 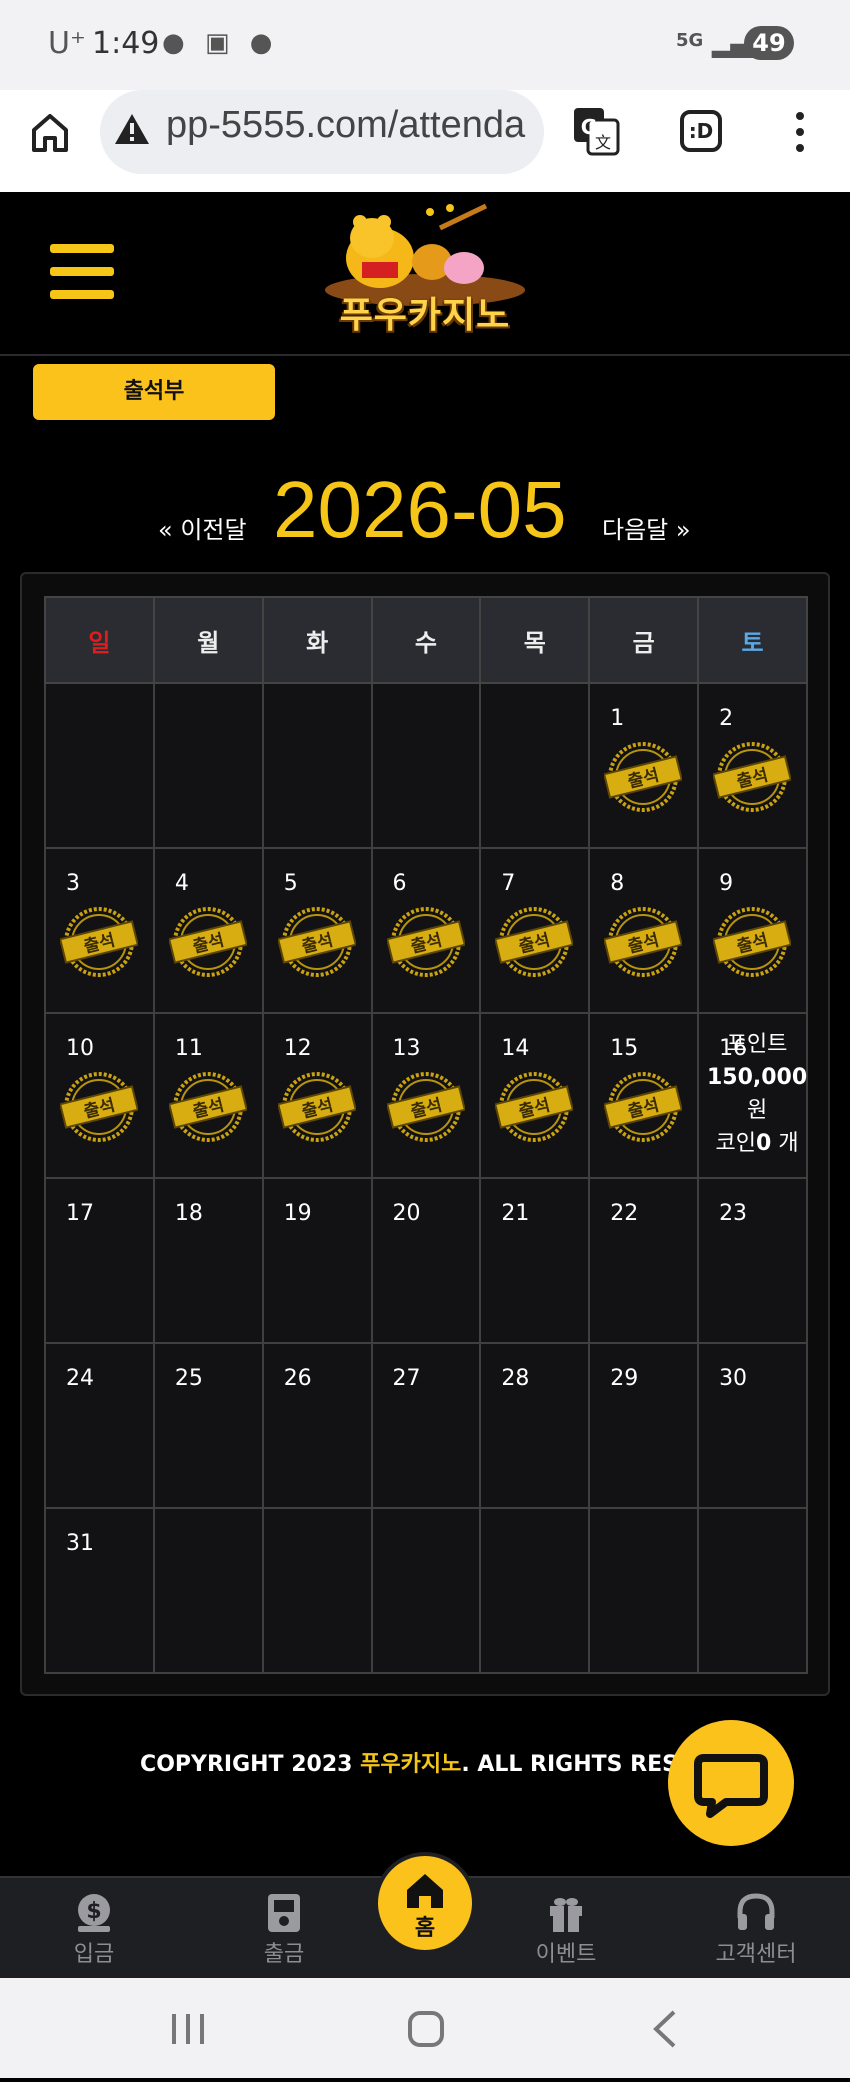 I want to click on nav-deposit: $ 입금, so click(x=94, y=1929).